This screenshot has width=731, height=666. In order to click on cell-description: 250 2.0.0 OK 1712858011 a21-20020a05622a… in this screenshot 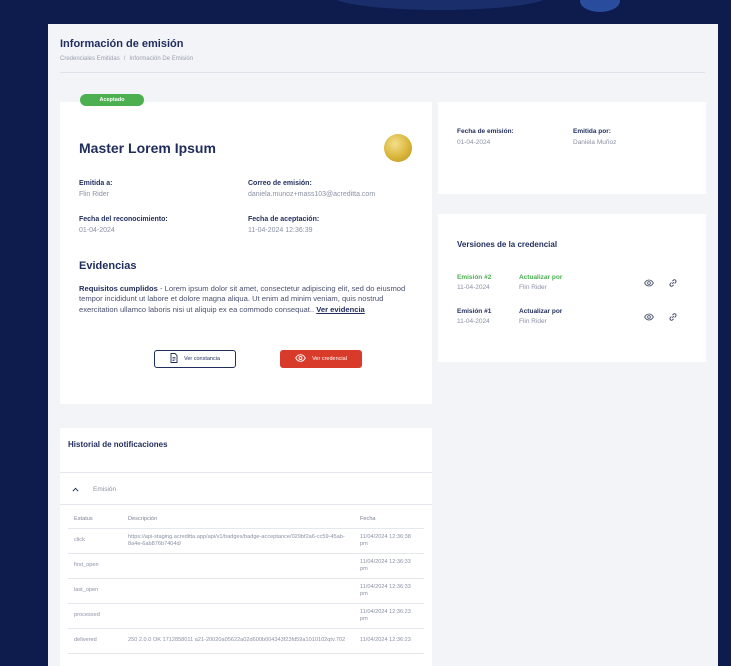, I will do `click(238, 641)`.